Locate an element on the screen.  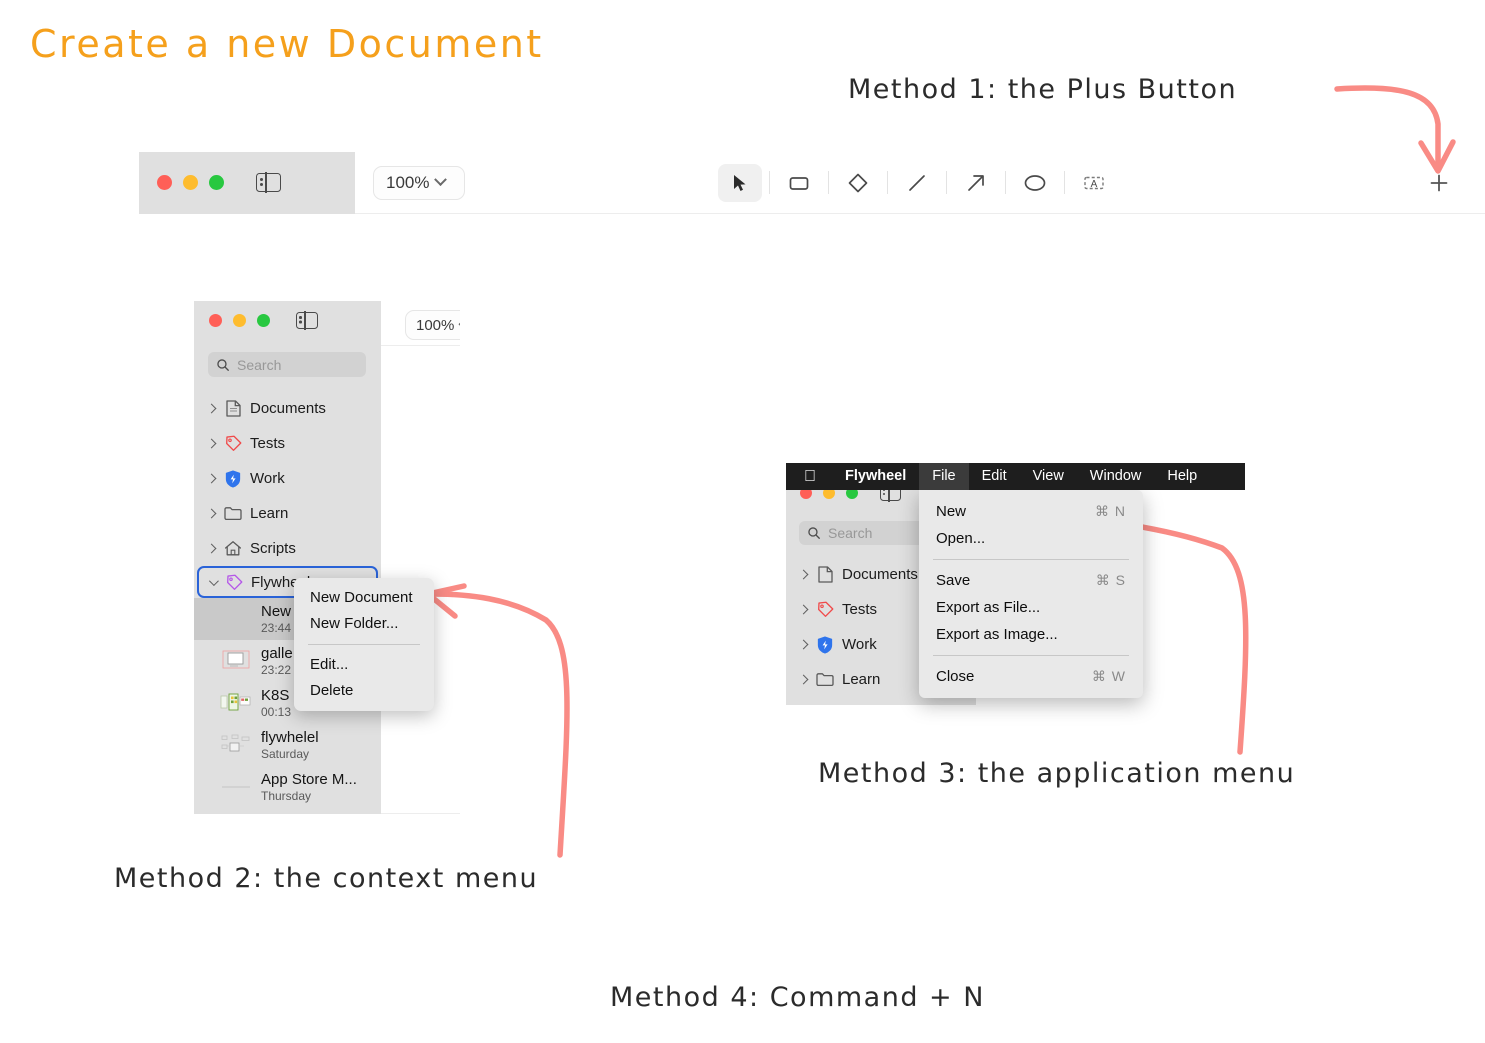
menu-item-shortcut: ⌘ W is located at coordinates (1108, 676).